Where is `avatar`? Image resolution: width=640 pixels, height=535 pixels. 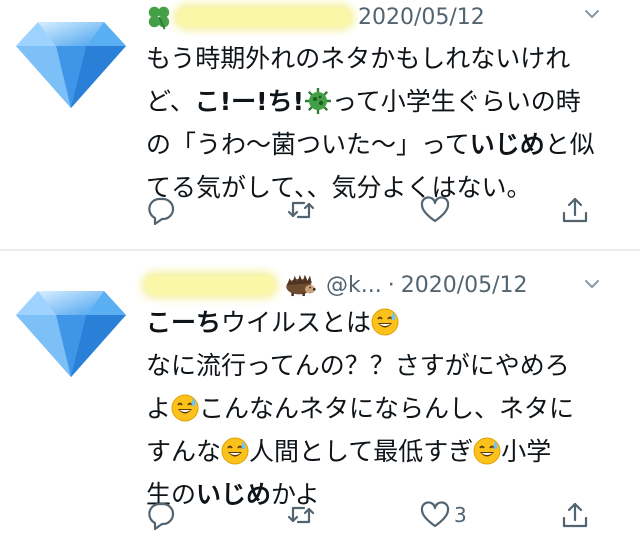
avatar is located at coordinates (71, 324).